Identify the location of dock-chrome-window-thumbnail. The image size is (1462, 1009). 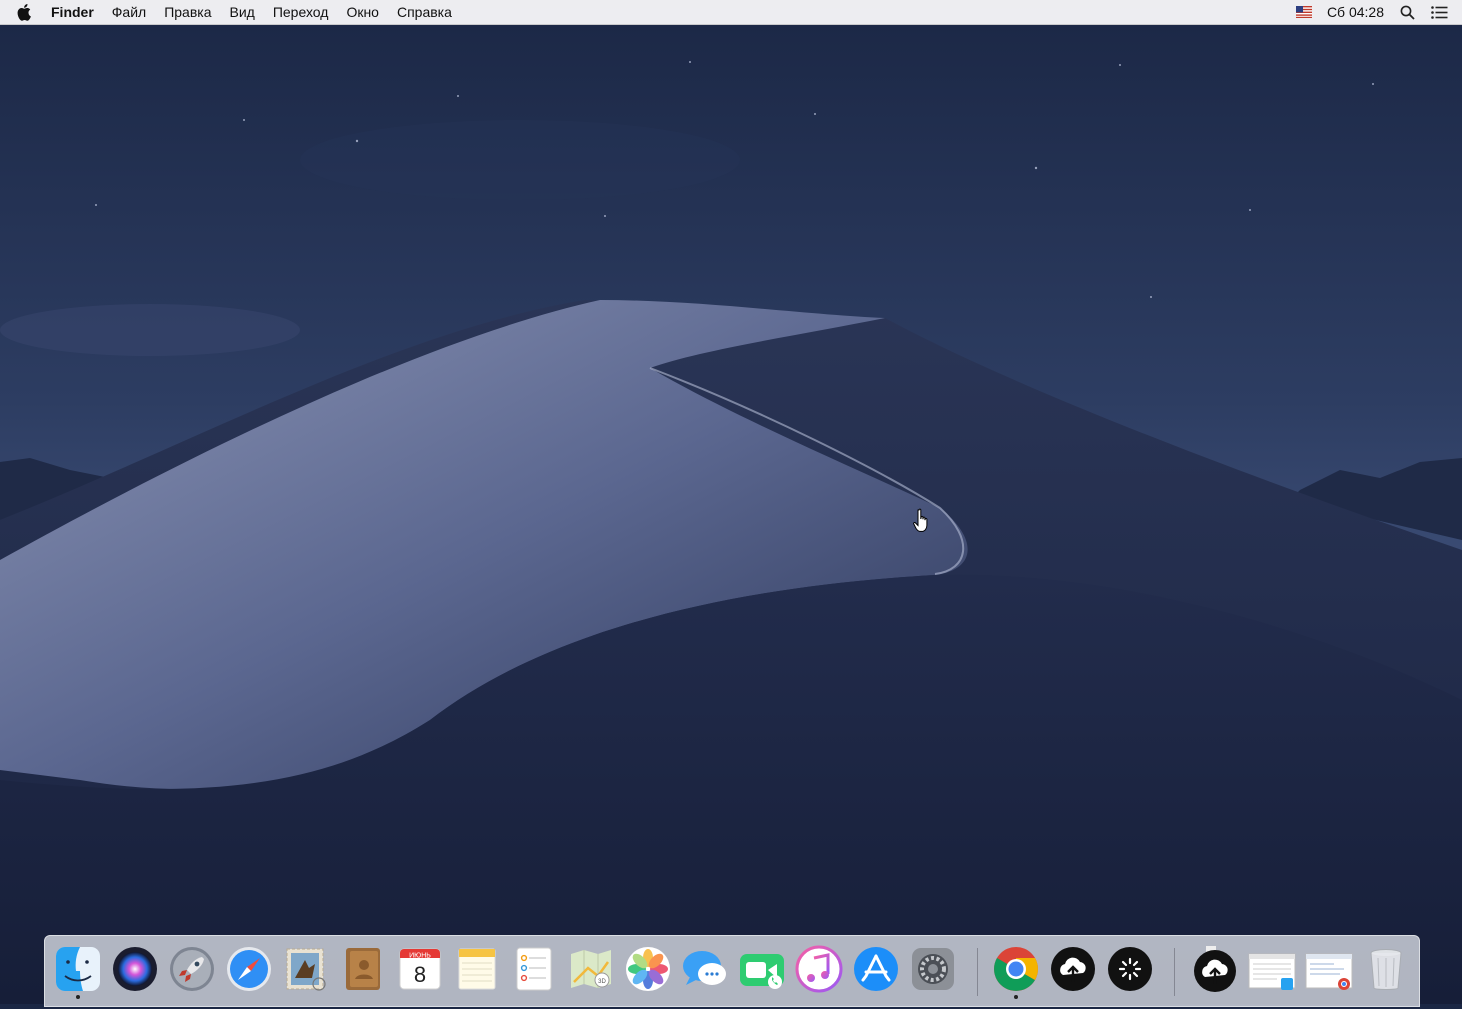
(1329, 970).